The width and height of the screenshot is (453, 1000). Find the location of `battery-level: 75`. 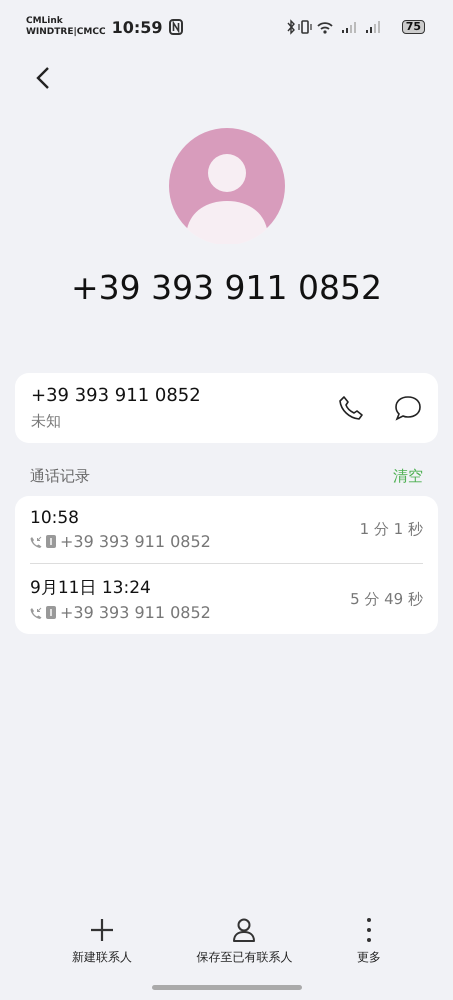

battery-level: 75 is located at coordinates (413, 27).